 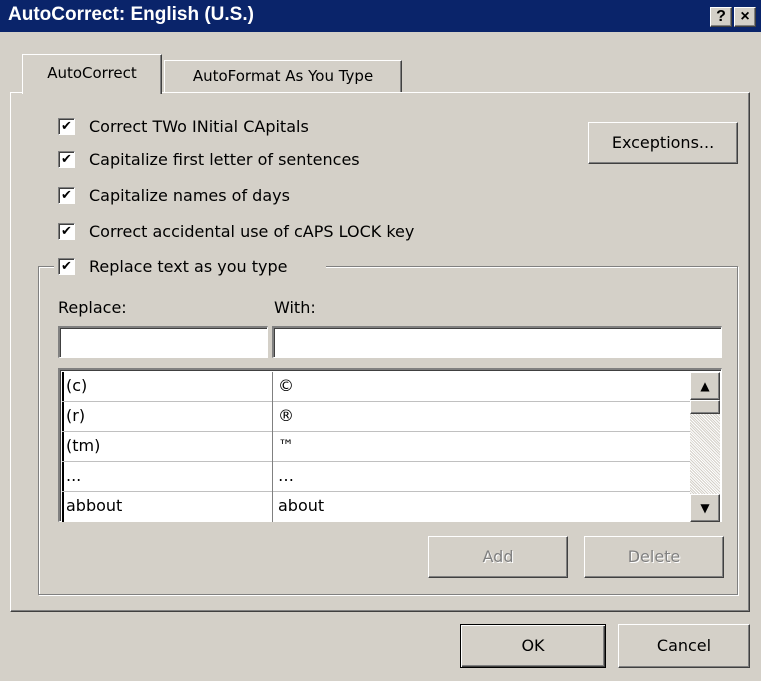 I want to click on with-cell: ©, so click(x=286, y=385).